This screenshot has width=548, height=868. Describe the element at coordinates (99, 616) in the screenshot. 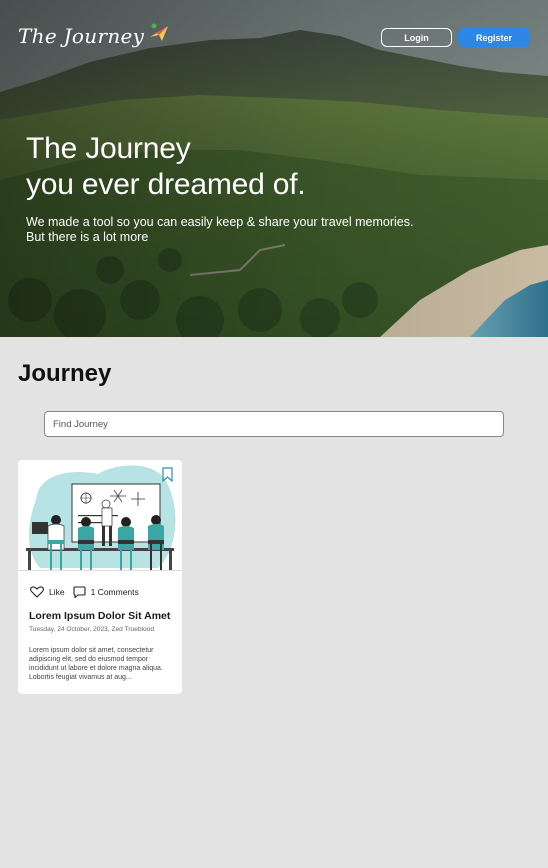

I see `card-title: Lorem Ipsum Dolor Sit Amet` at that location.